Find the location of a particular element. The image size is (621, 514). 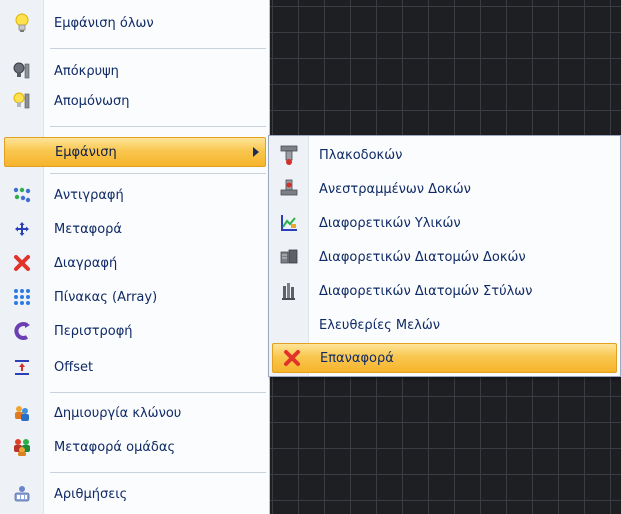

menu-item-label: Πίνακας (Array) is located at coordinates (106, 297).